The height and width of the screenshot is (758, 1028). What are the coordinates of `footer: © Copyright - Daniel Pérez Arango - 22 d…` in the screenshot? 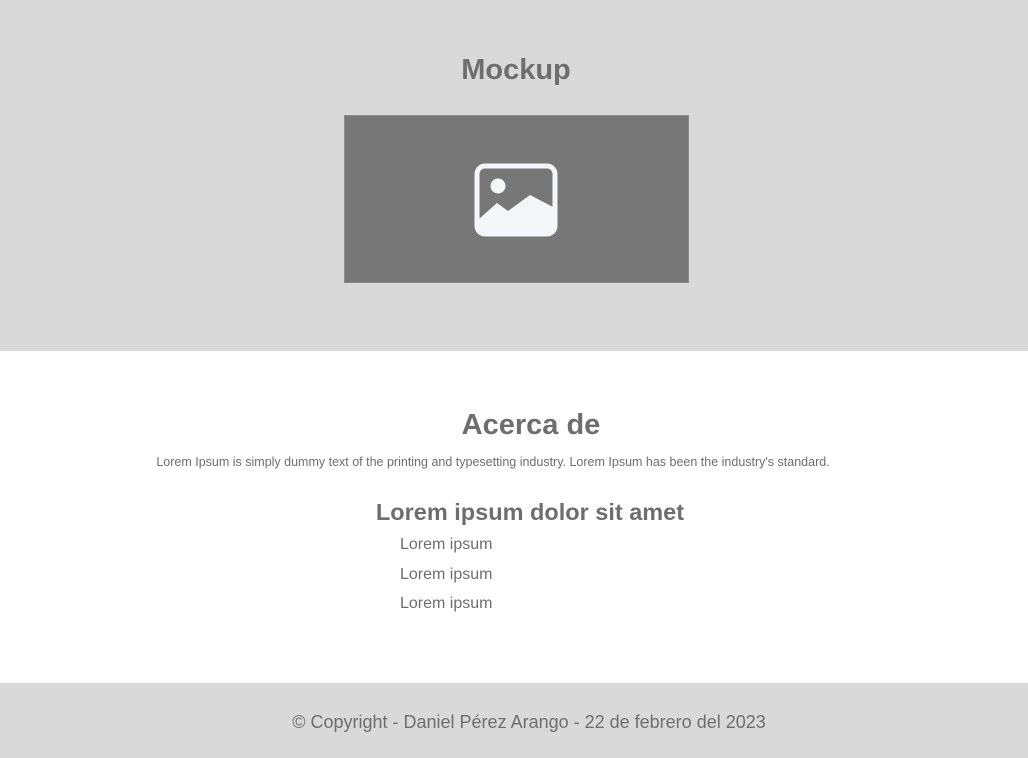 It's located at (514, 720).